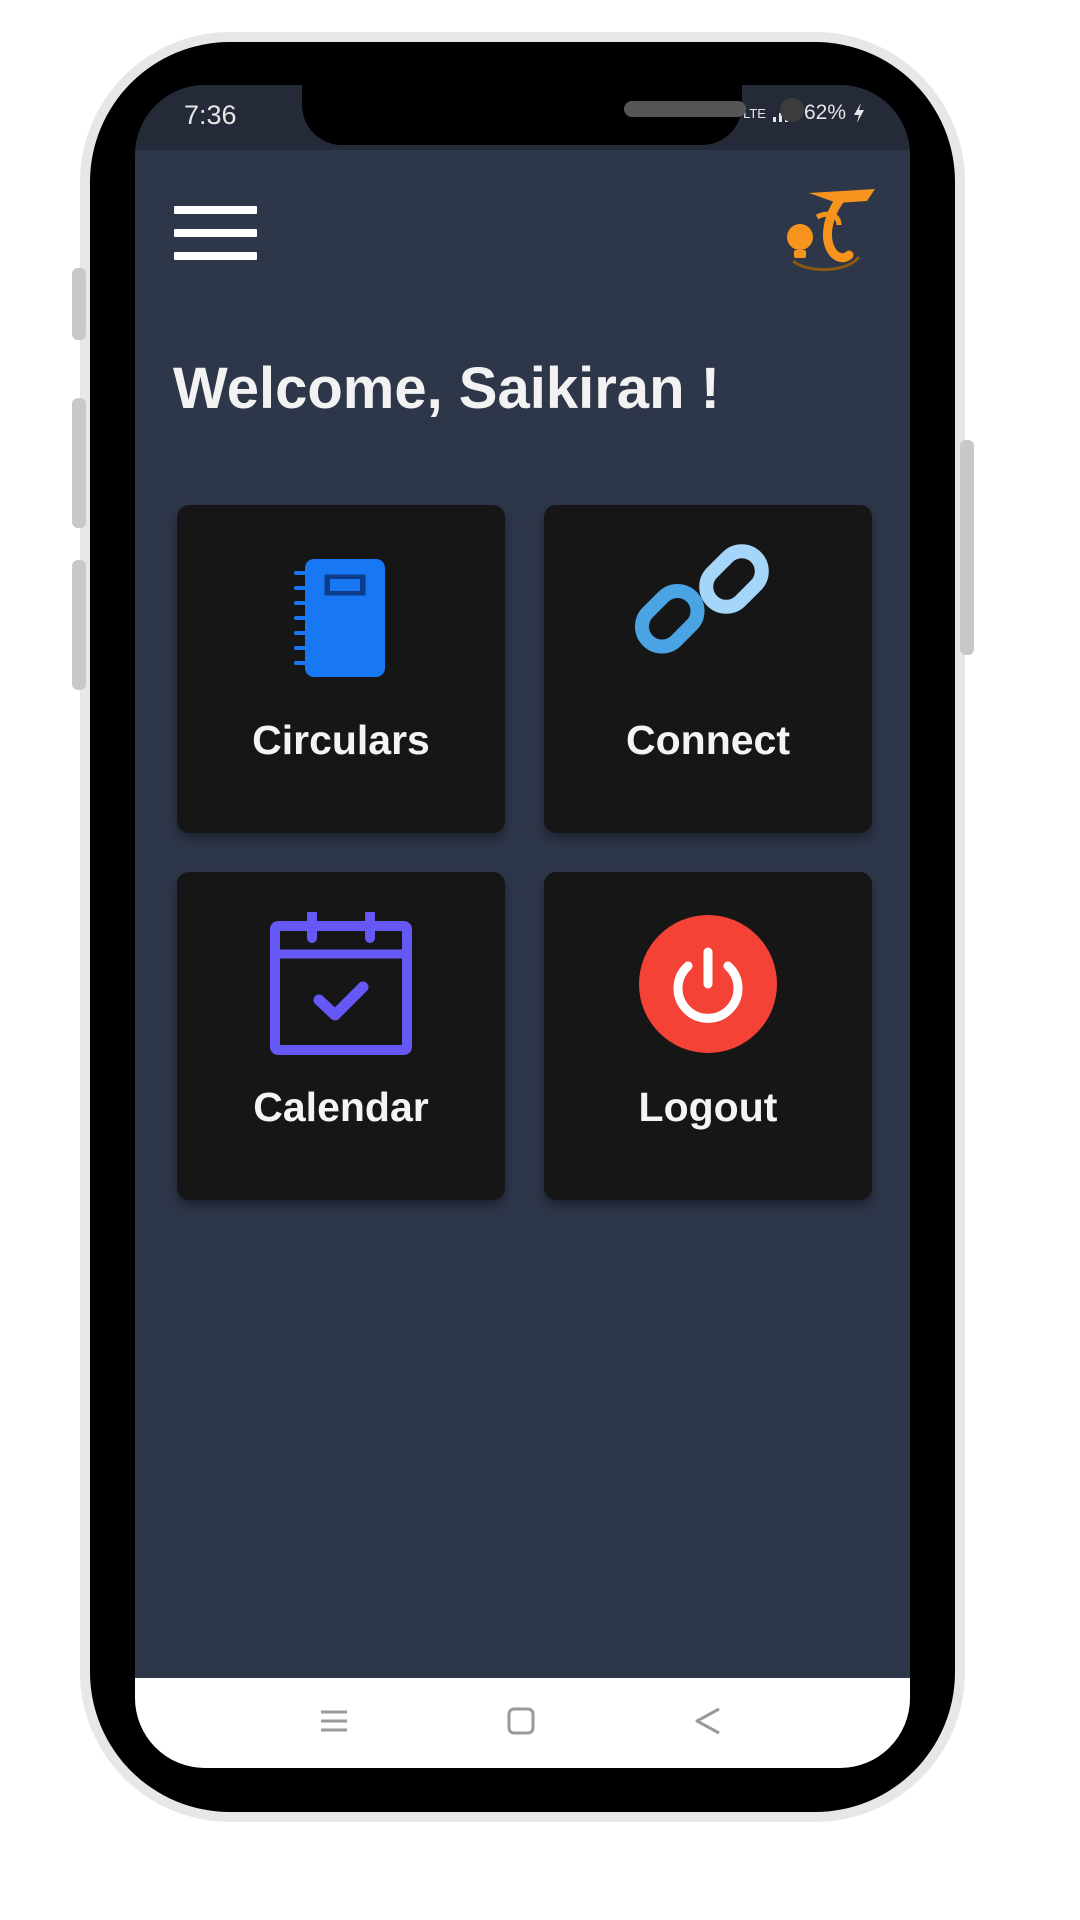 The height and width of the screenshot is (1920, 1080). What do you see at coordinates (824, 112) in the screenshot?
I see `battery-percent: 62%` at bounding box center [824, 112].